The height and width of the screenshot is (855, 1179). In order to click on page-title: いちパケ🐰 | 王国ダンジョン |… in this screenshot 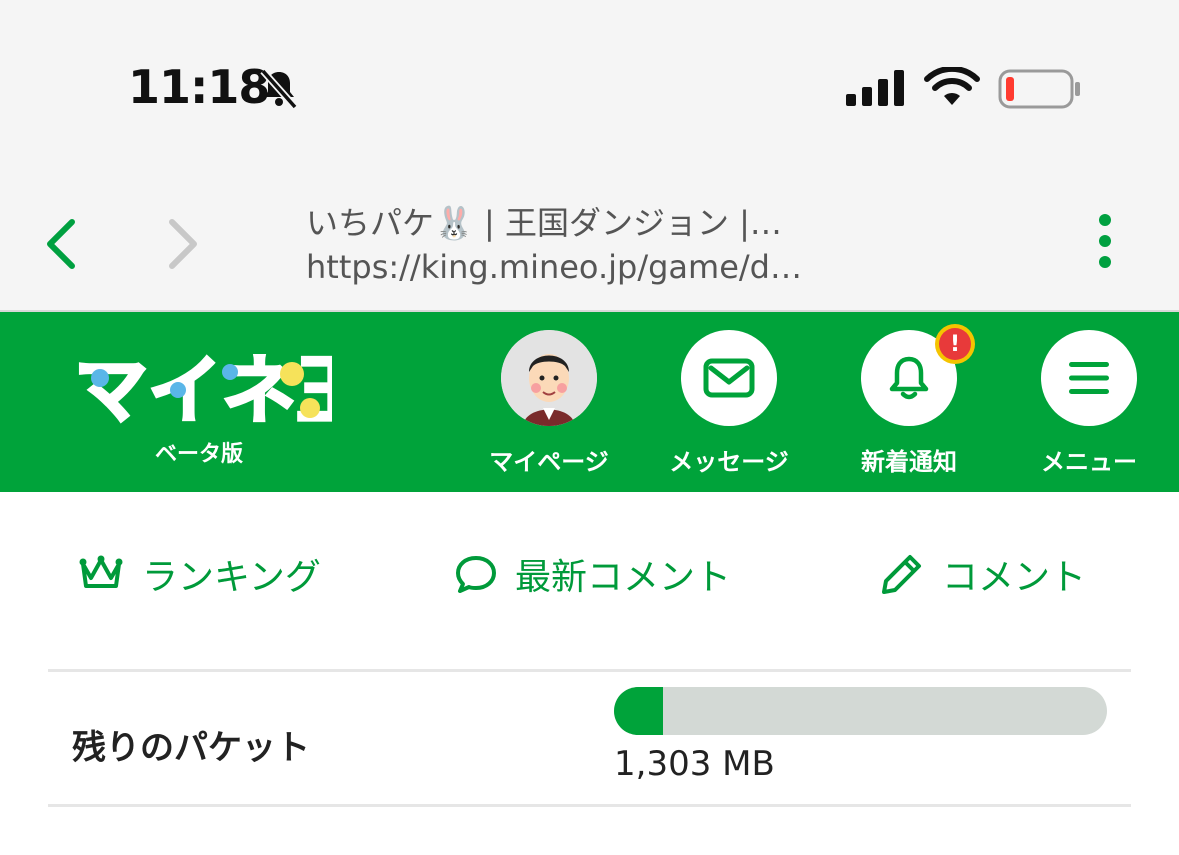, I will do `click(544, 221)`.